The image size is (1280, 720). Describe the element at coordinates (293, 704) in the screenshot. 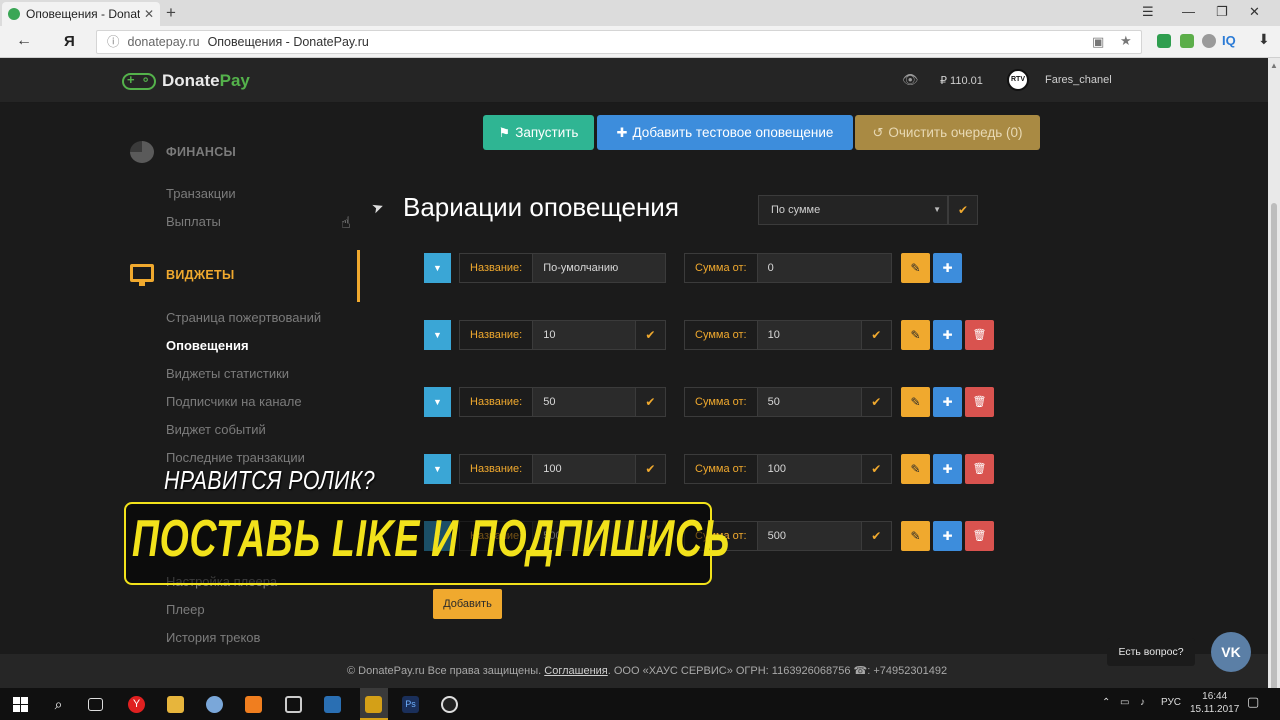

I see `media-player-icon` at that location.